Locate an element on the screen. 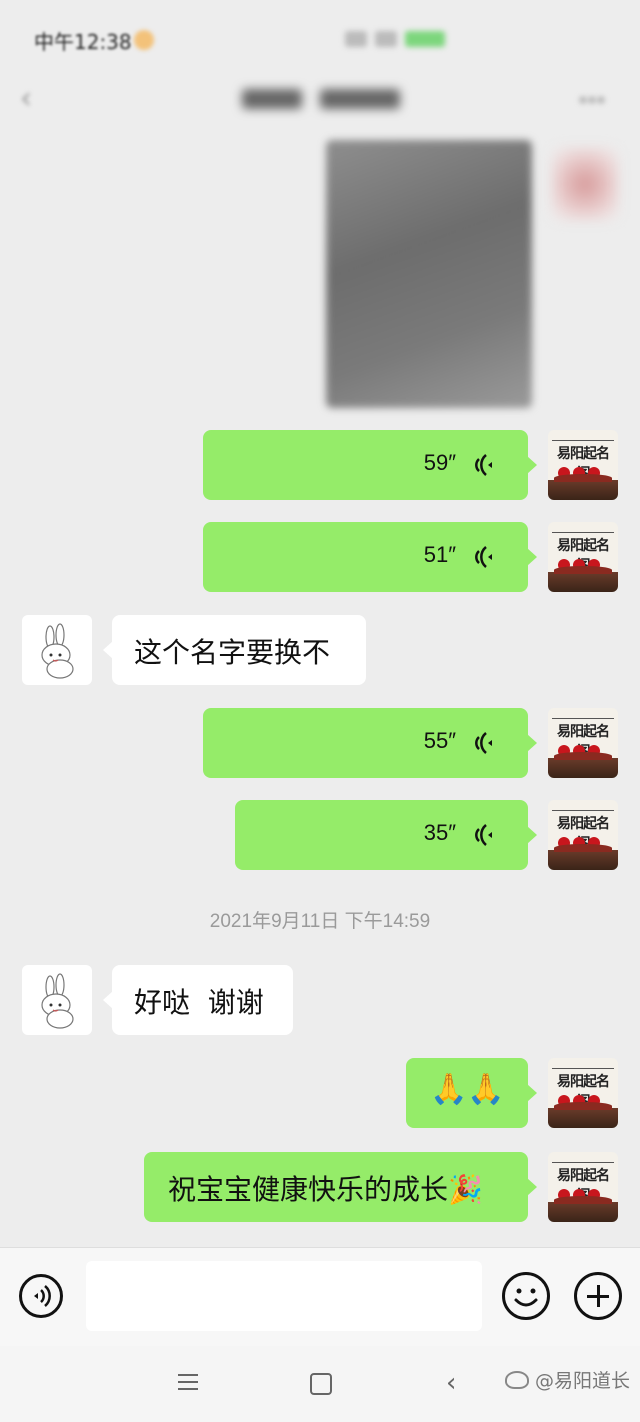 This screenshot has height=1422, width=640. text-message: 好哒 谢谢 is located at coordinates (198, 1000).